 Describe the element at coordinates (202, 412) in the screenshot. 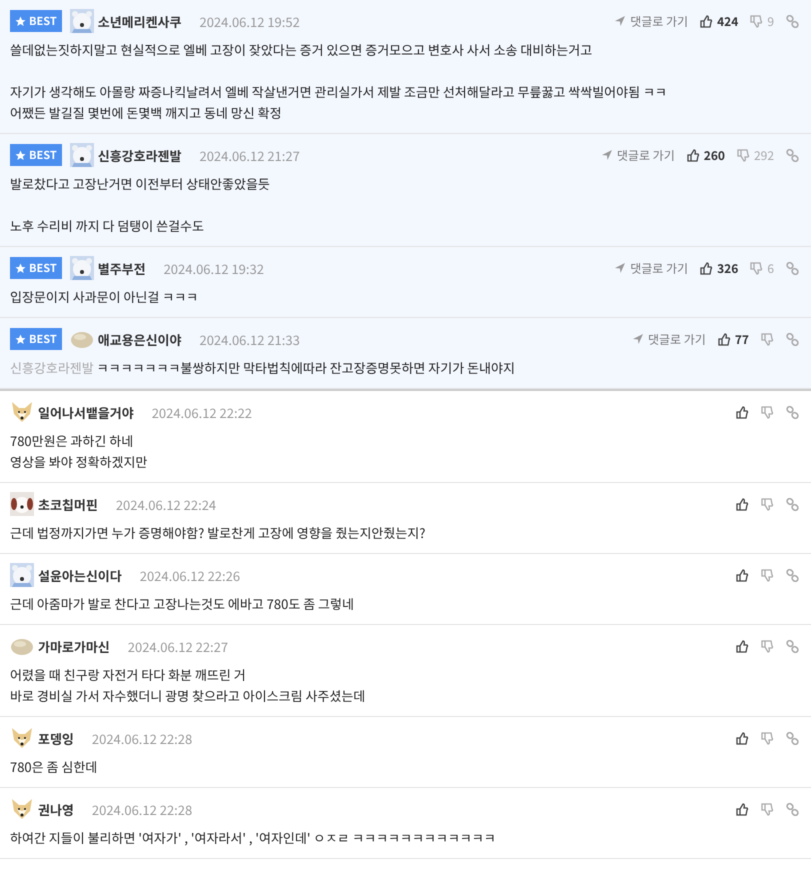

I see `comment-time: 2024.06.12 22:22` at that location.